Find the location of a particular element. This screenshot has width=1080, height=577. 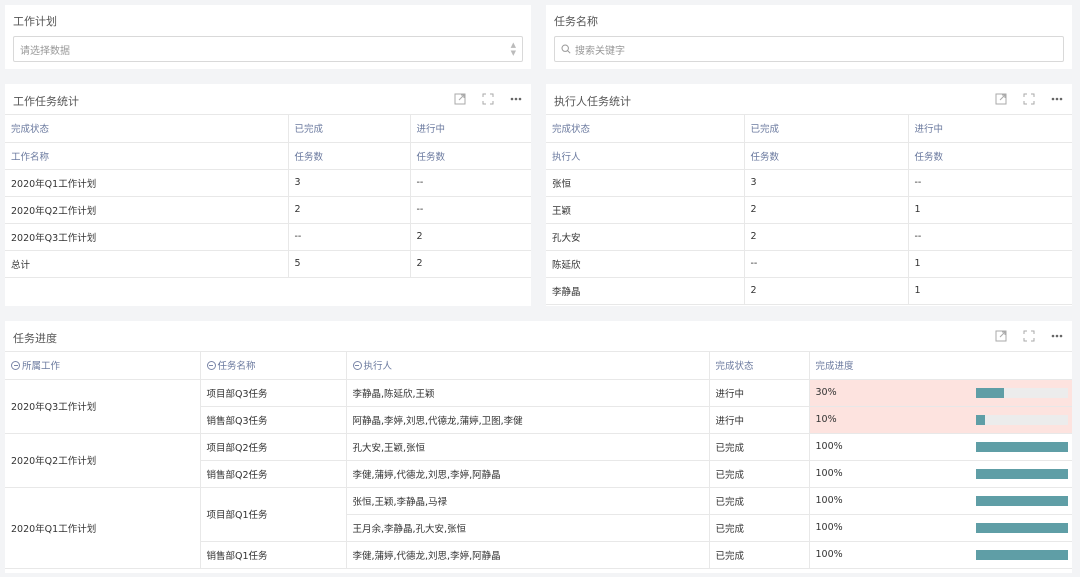

header-cell-status: 完成状态 is located at coordinates (759, 366).